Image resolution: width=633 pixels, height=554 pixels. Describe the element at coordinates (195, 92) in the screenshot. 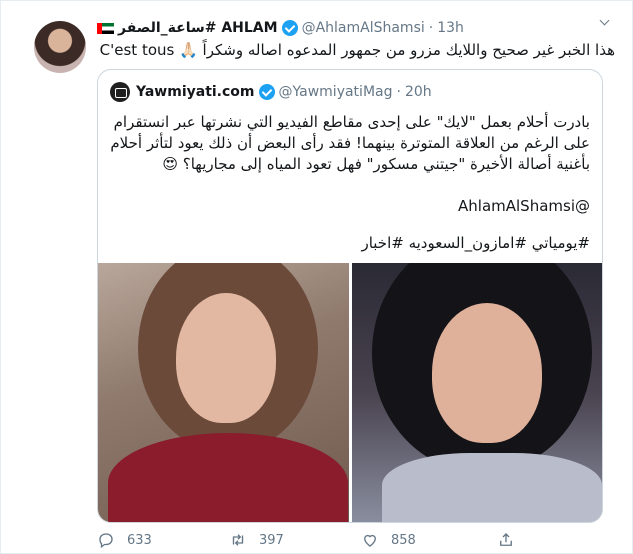

I see `quoted-author-display-name: Yawmiyati.com` at that location.